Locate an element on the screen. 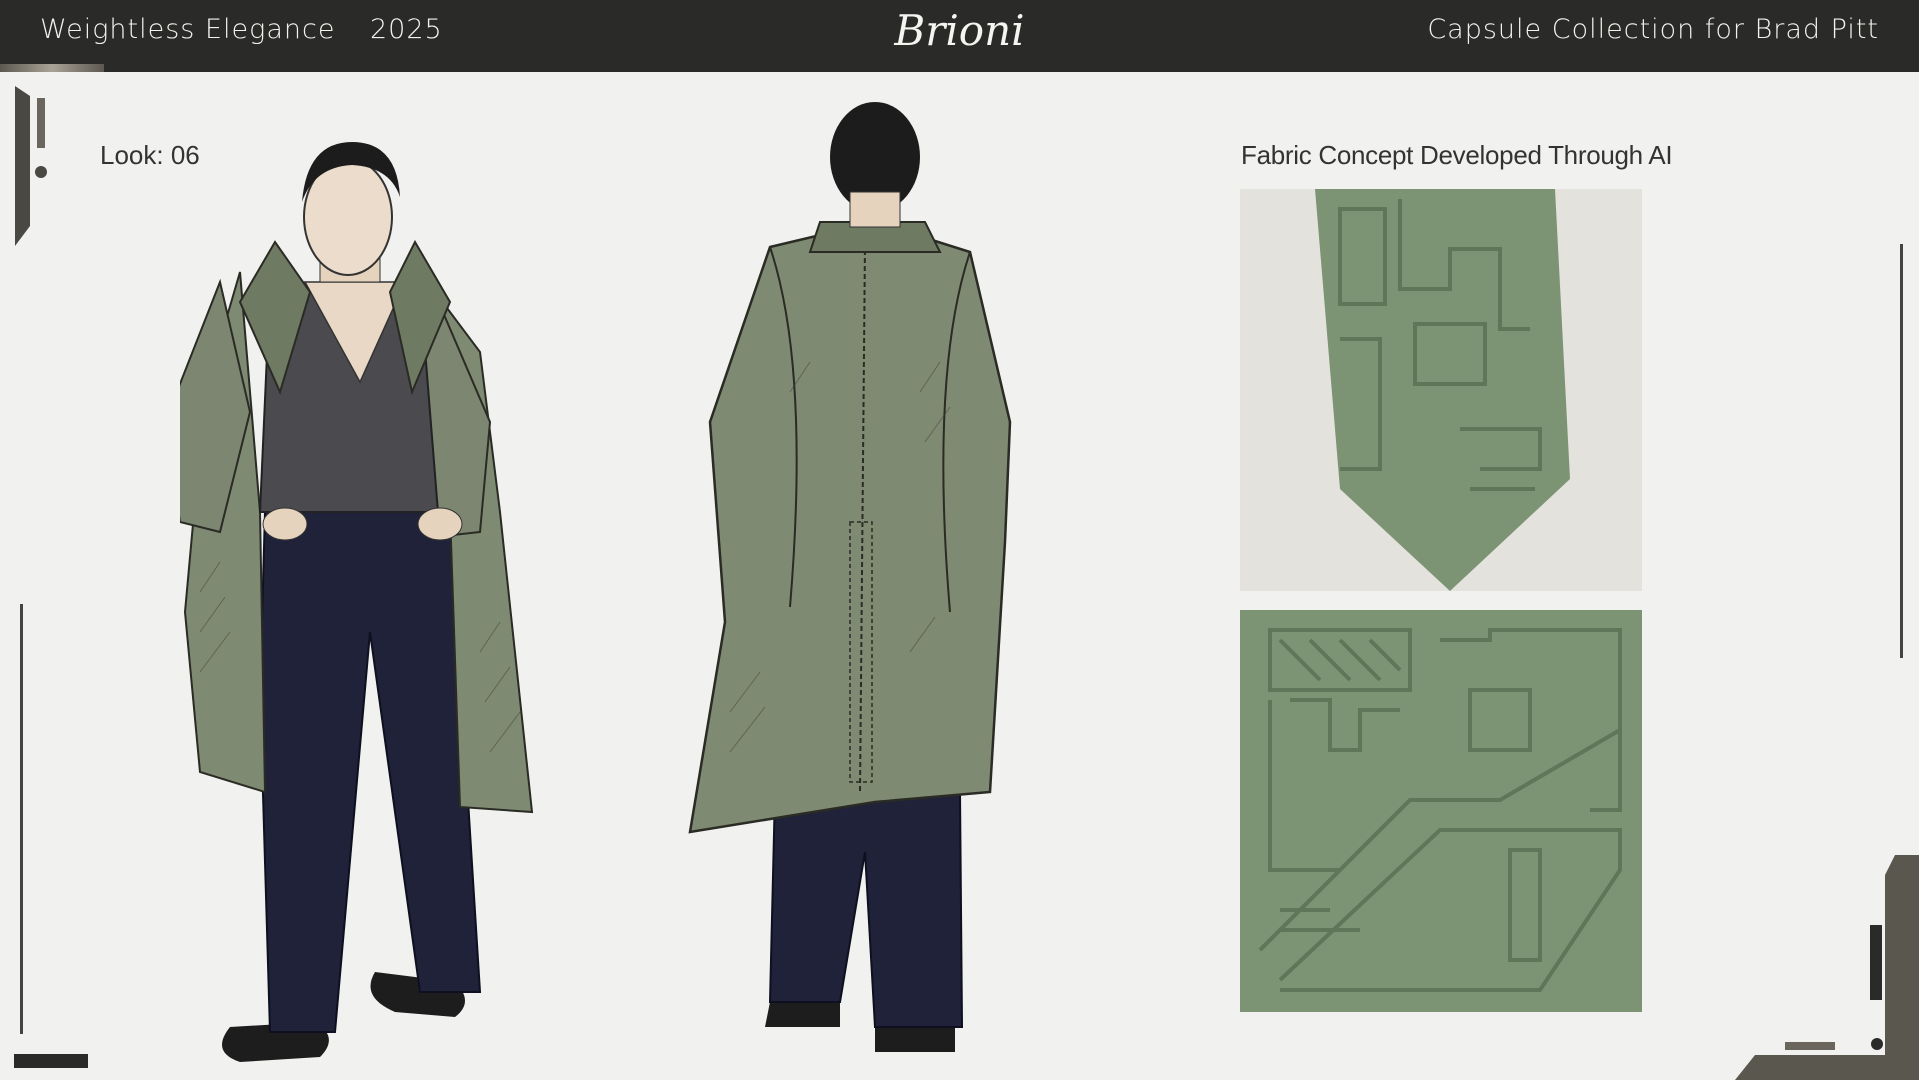 This screenshot has height=1080, width=1919. frame-ornament-top-left is located at coordinates (31, 166).